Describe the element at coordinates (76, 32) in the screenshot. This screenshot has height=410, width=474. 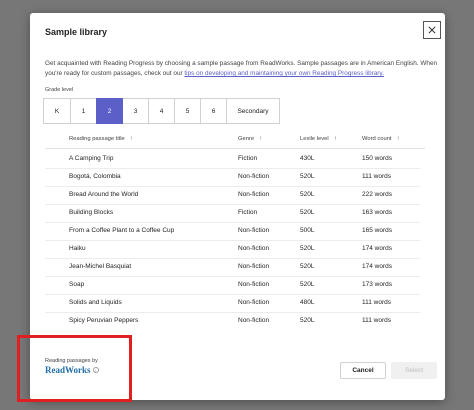
I see `dialog-title: Sample library` at that location.